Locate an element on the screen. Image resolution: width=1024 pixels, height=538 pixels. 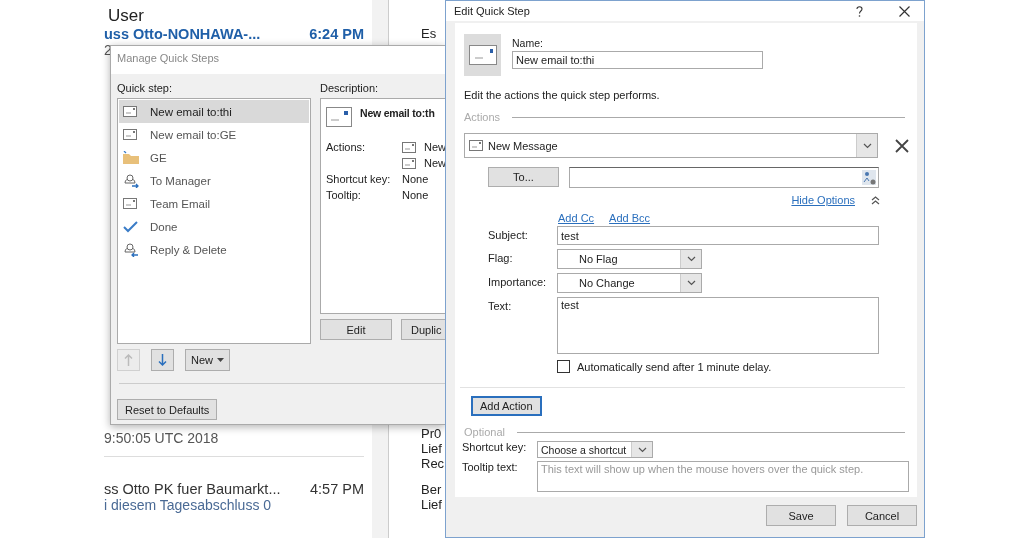
message-preview: 9:50:05 UTC 2018 is located at coordinates (162, 438).